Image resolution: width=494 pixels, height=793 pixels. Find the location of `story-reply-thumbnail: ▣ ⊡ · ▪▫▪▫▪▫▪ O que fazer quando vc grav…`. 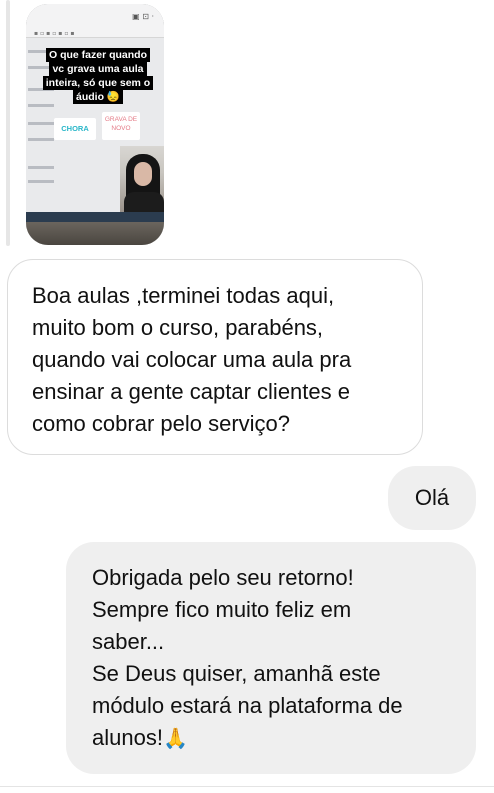

story-reply-thumbnail: ▣ ⊡ · ▪▫▪▫▪▫▪ O que fazer quando vc grav… is located at coordinates (95, 124).